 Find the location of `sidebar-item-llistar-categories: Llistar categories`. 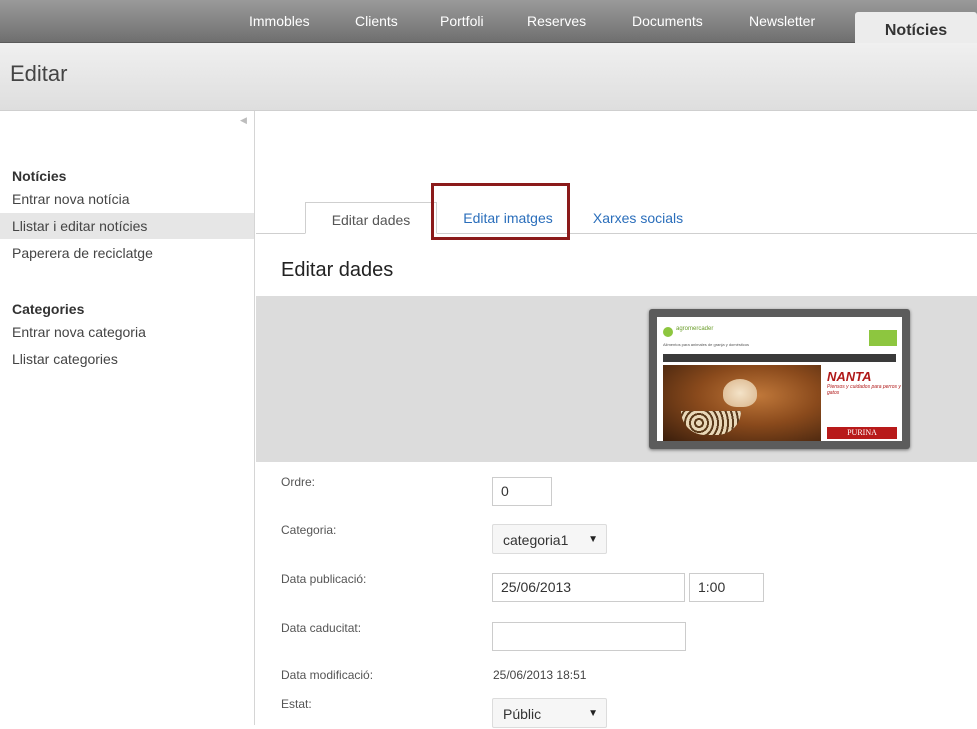

sidebar-item-llistar-categories: Llistar categories is located at coordinates (127, 359).